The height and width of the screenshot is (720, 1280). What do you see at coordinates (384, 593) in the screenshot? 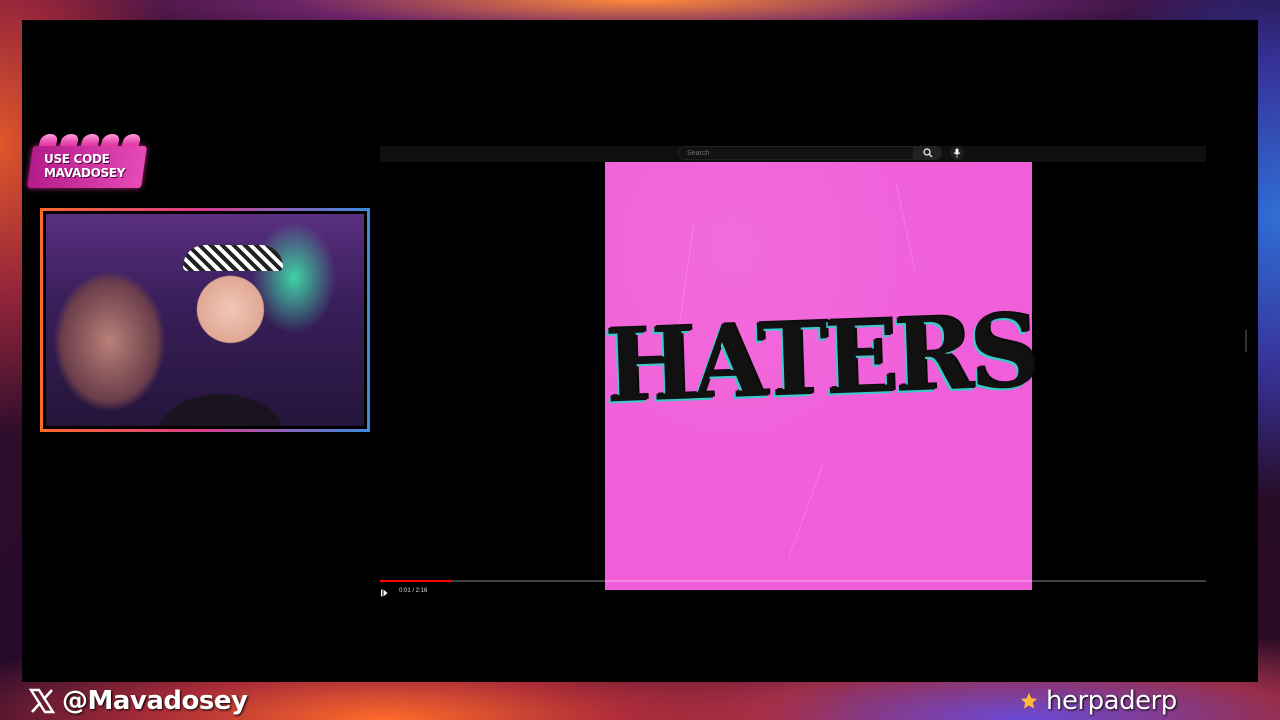
I see `play-pause-icon` at bounding box center [384, 593].